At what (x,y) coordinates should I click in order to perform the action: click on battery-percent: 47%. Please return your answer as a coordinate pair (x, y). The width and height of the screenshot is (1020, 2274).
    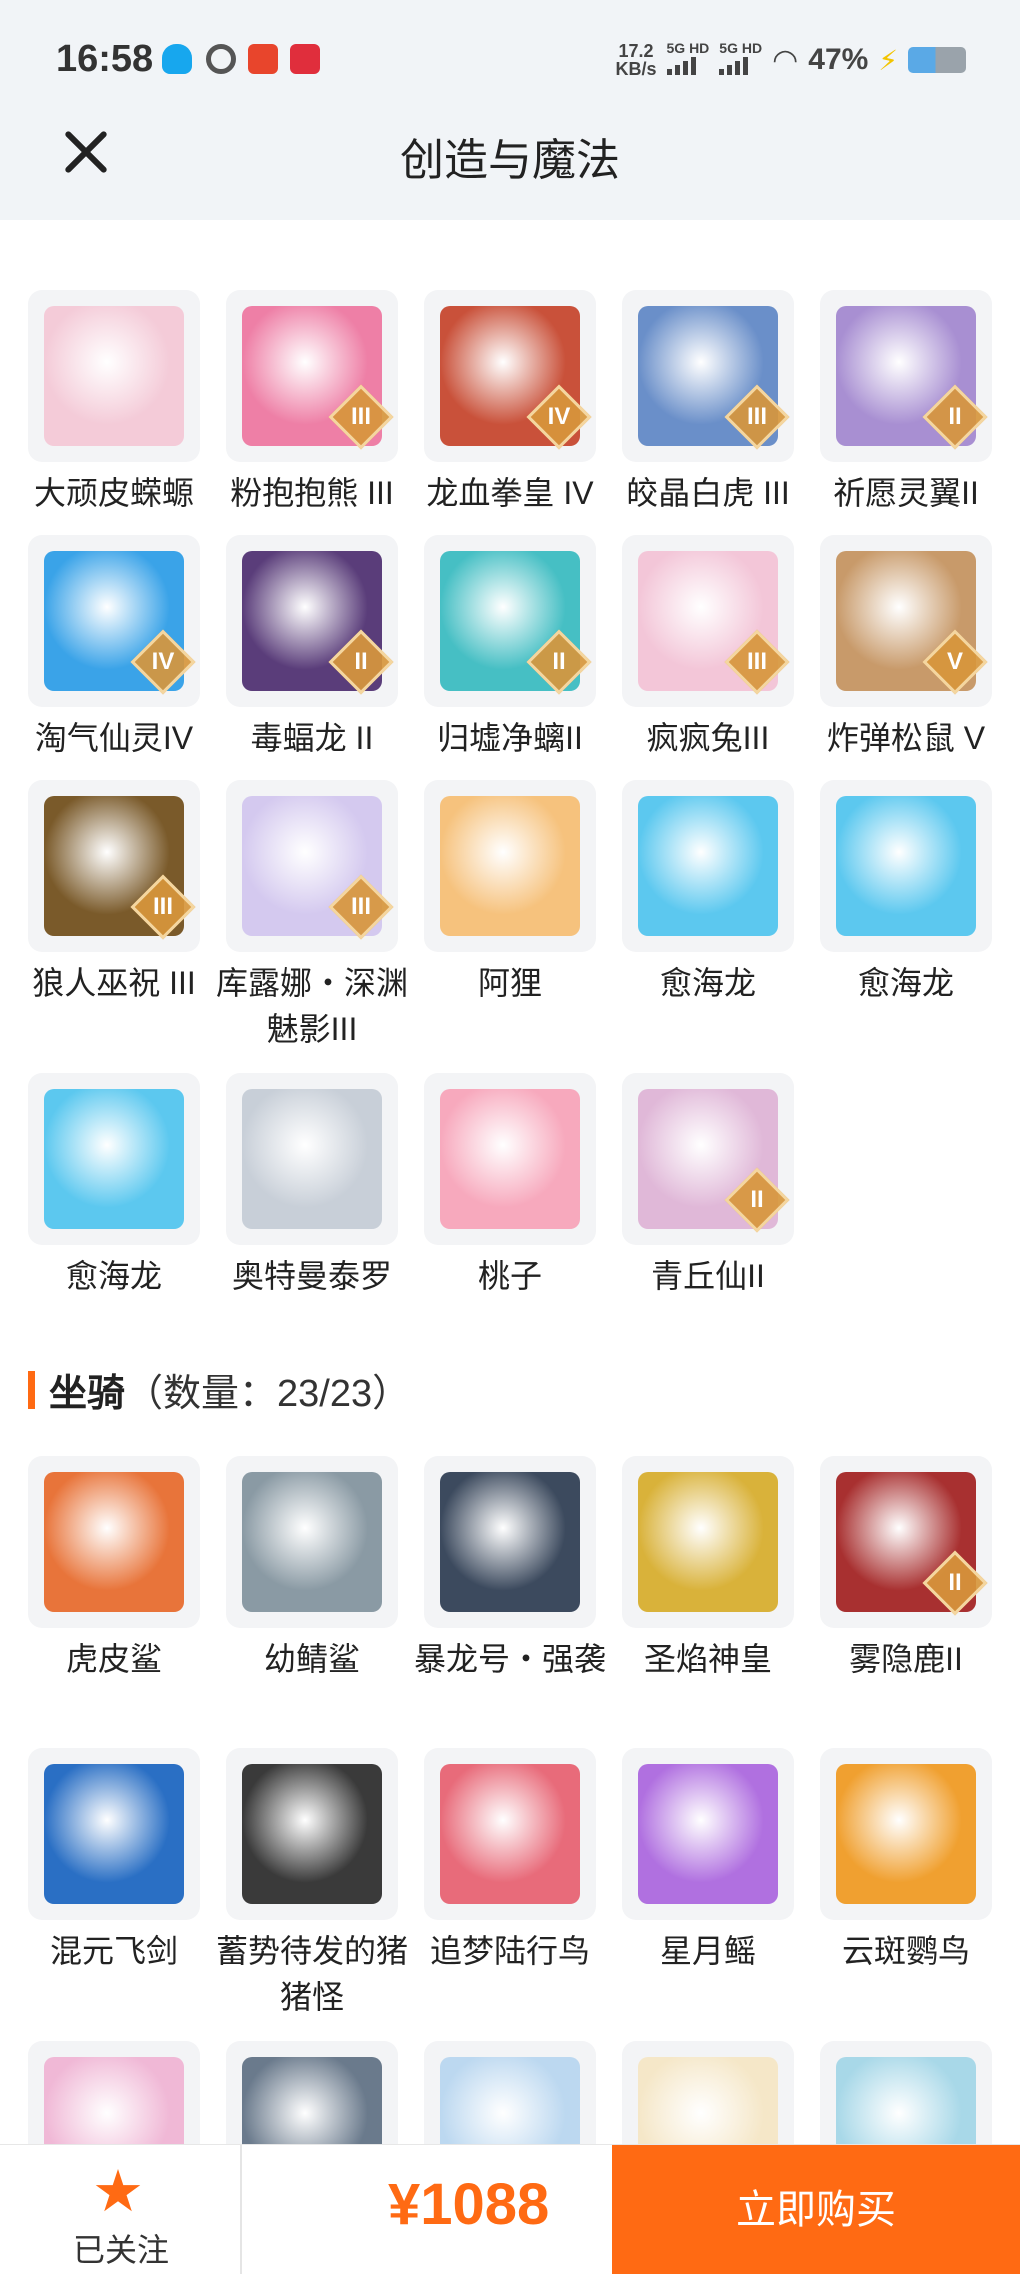
    Looking at the image, I should click on (838, 59).